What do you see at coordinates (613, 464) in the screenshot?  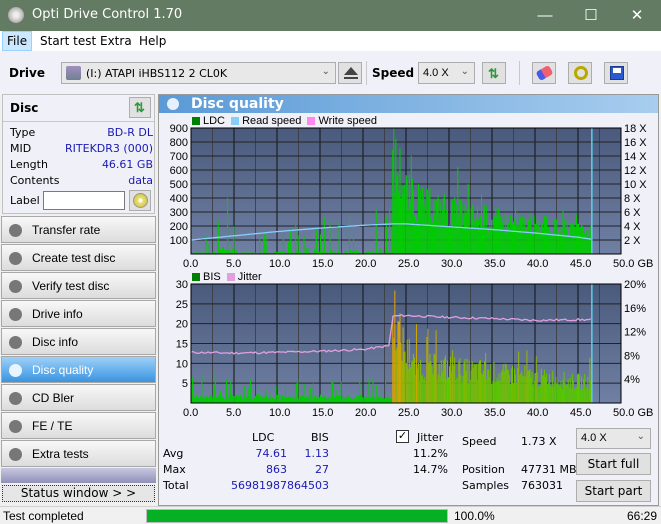 I see `start-full-button: Start full` at bounding box center [613, 464].